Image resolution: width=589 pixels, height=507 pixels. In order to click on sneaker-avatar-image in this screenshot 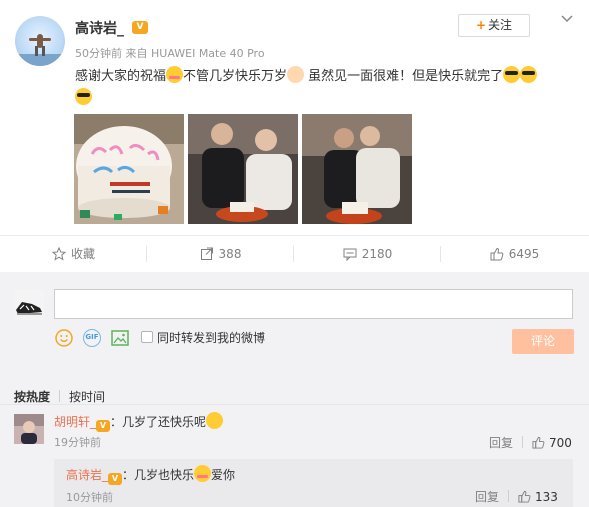, I will do `click(29, 305)`.